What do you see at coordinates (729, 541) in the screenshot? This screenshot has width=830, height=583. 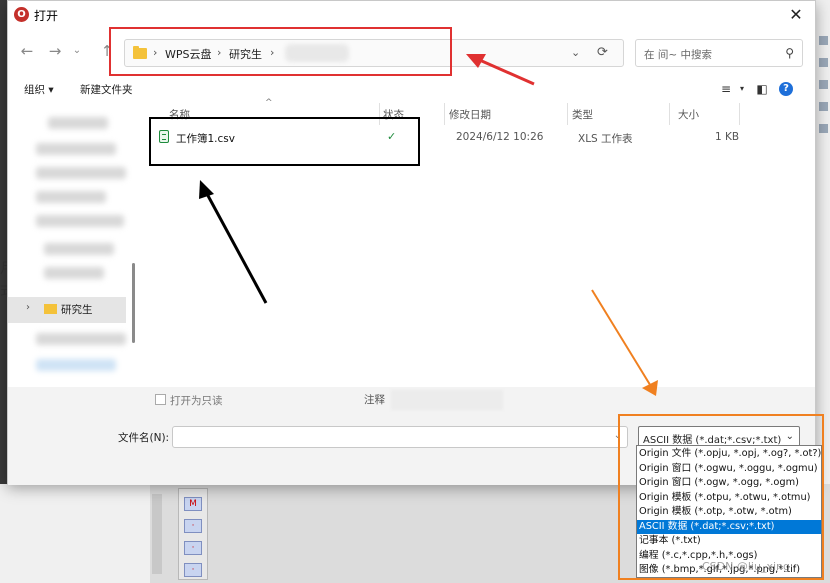 I see `filetype-option: 记事本 (*.txt)` at bounding box center [729, 541].